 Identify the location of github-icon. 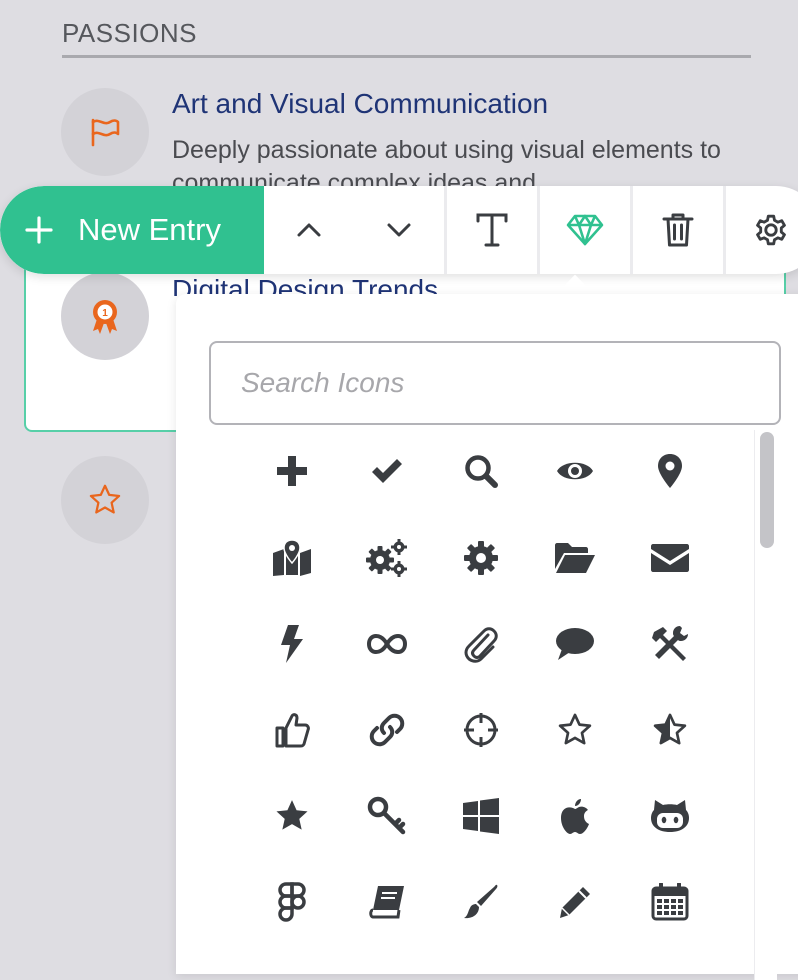
(670, 816).